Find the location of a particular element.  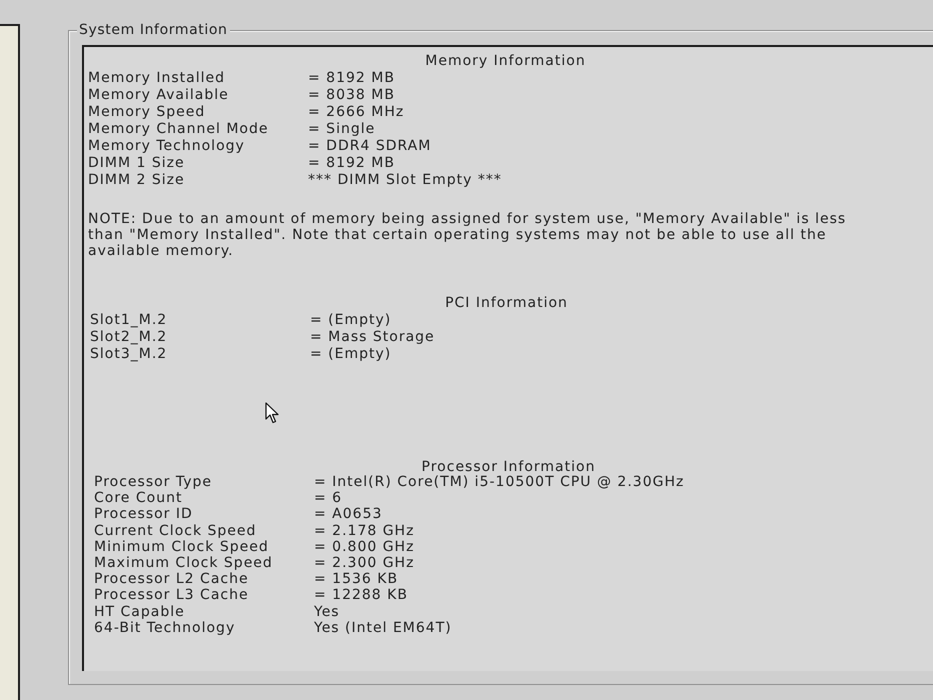

mouse-pointer-icon is located at coordinates (272, 413).